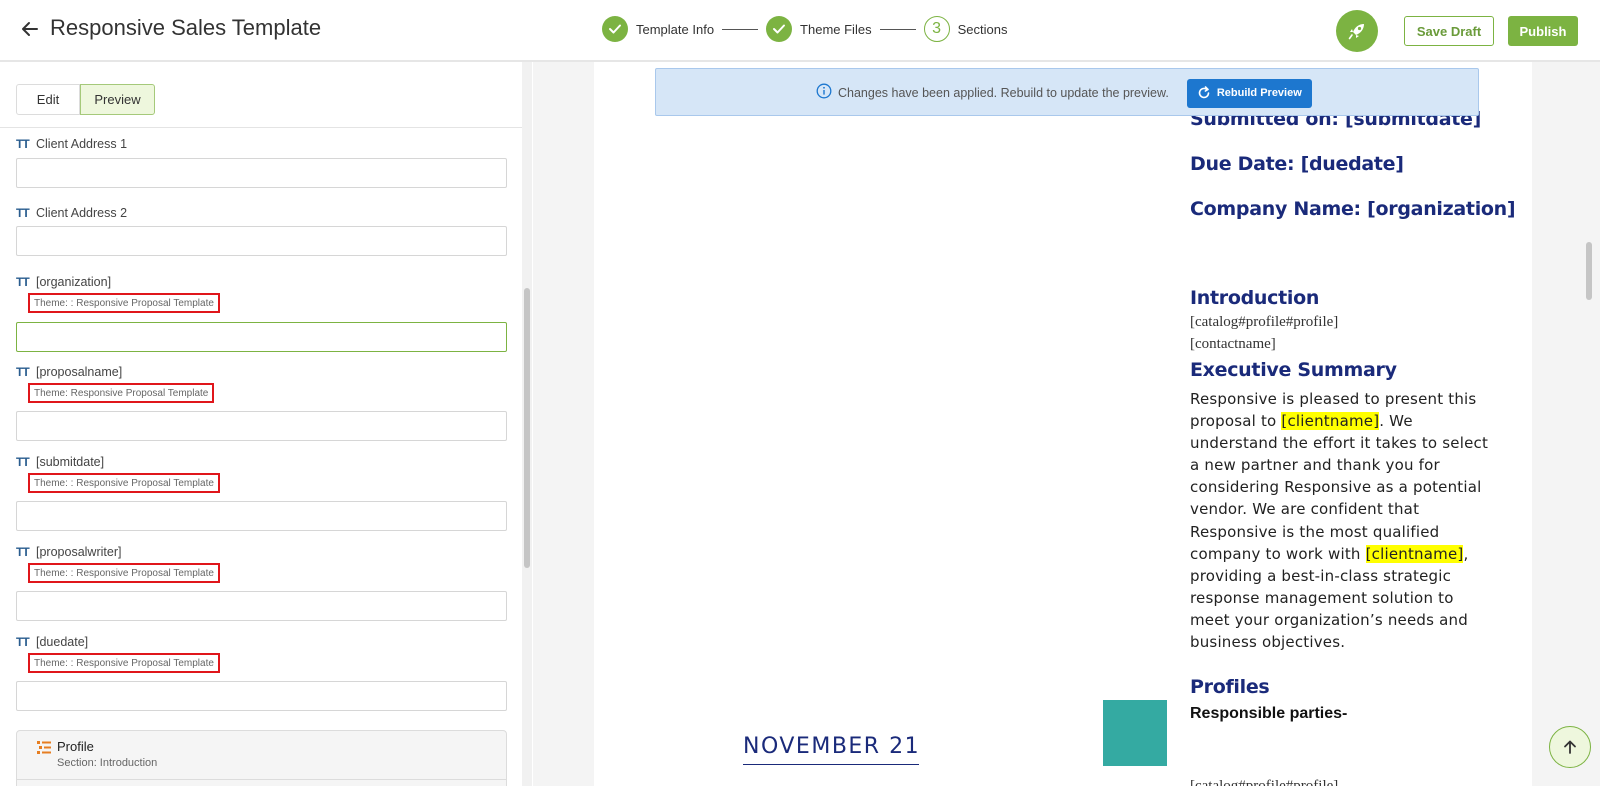 Image resolution: width=1600 pixels, height=786 pixels. What do you see at coordinates (1449, 31) in the screenshot?
I see `save-draft-button: Save Draft` at bounding box center [1449, 31].